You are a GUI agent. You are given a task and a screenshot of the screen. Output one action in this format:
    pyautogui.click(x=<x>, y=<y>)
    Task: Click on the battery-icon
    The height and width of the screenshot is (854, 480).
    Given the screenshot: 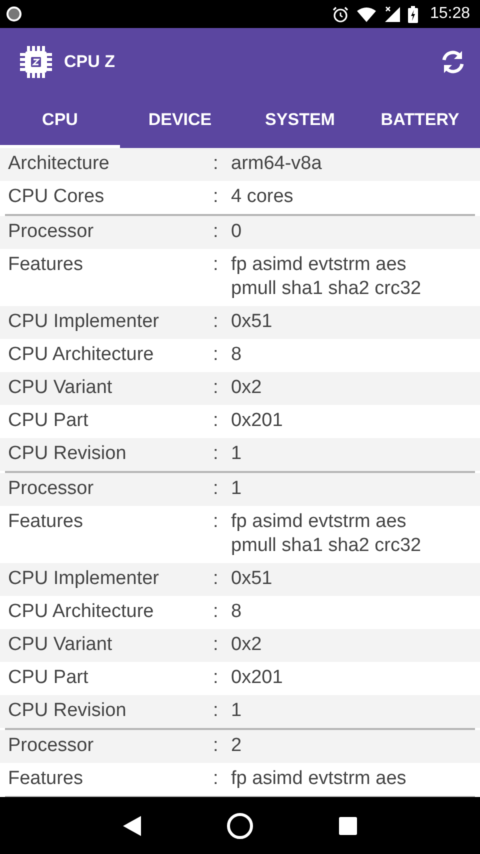 What is the action you would take?
    pyautogui.click(x=413, y=14)
    